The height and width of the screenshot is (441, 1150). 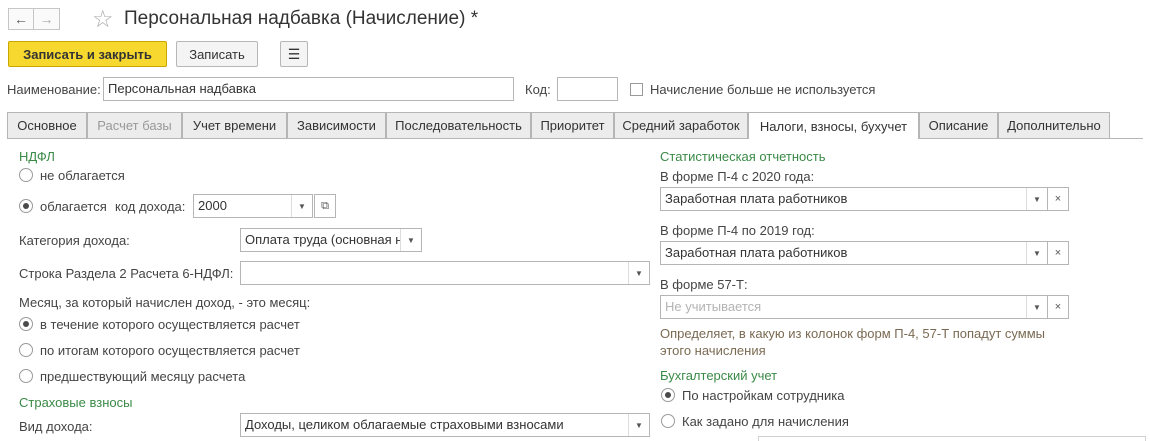 I want to click on row-6ndfl-select: ▼, so click(x=445, y=273).